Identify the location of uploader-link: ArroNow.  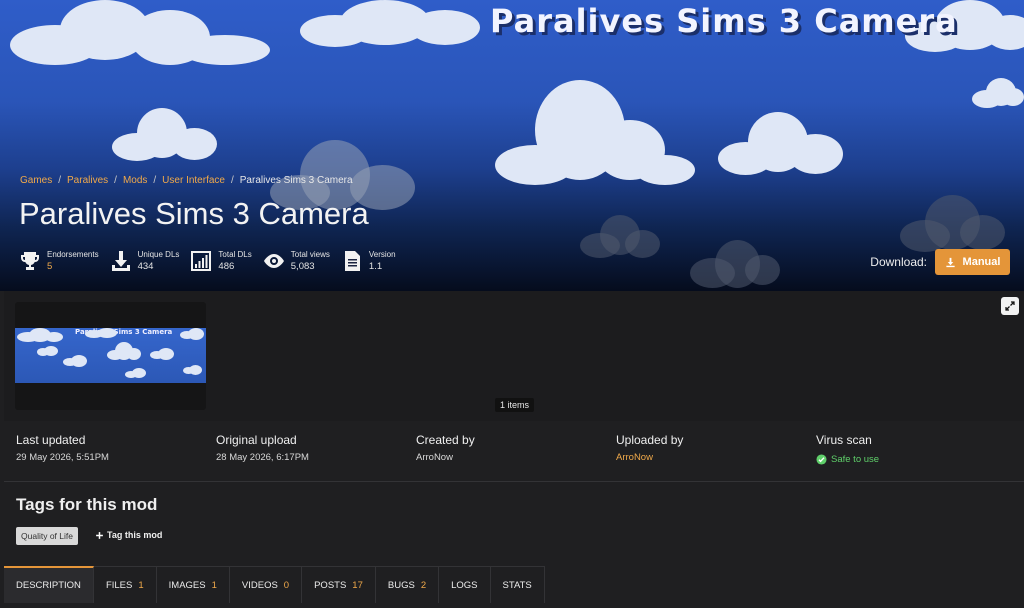
(716, 457).